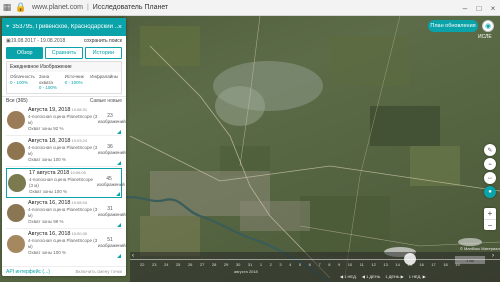 Image resolution: width=500 pixels, height=282 pixels. I want to click on timeline-day: 14, so click(397, 264).